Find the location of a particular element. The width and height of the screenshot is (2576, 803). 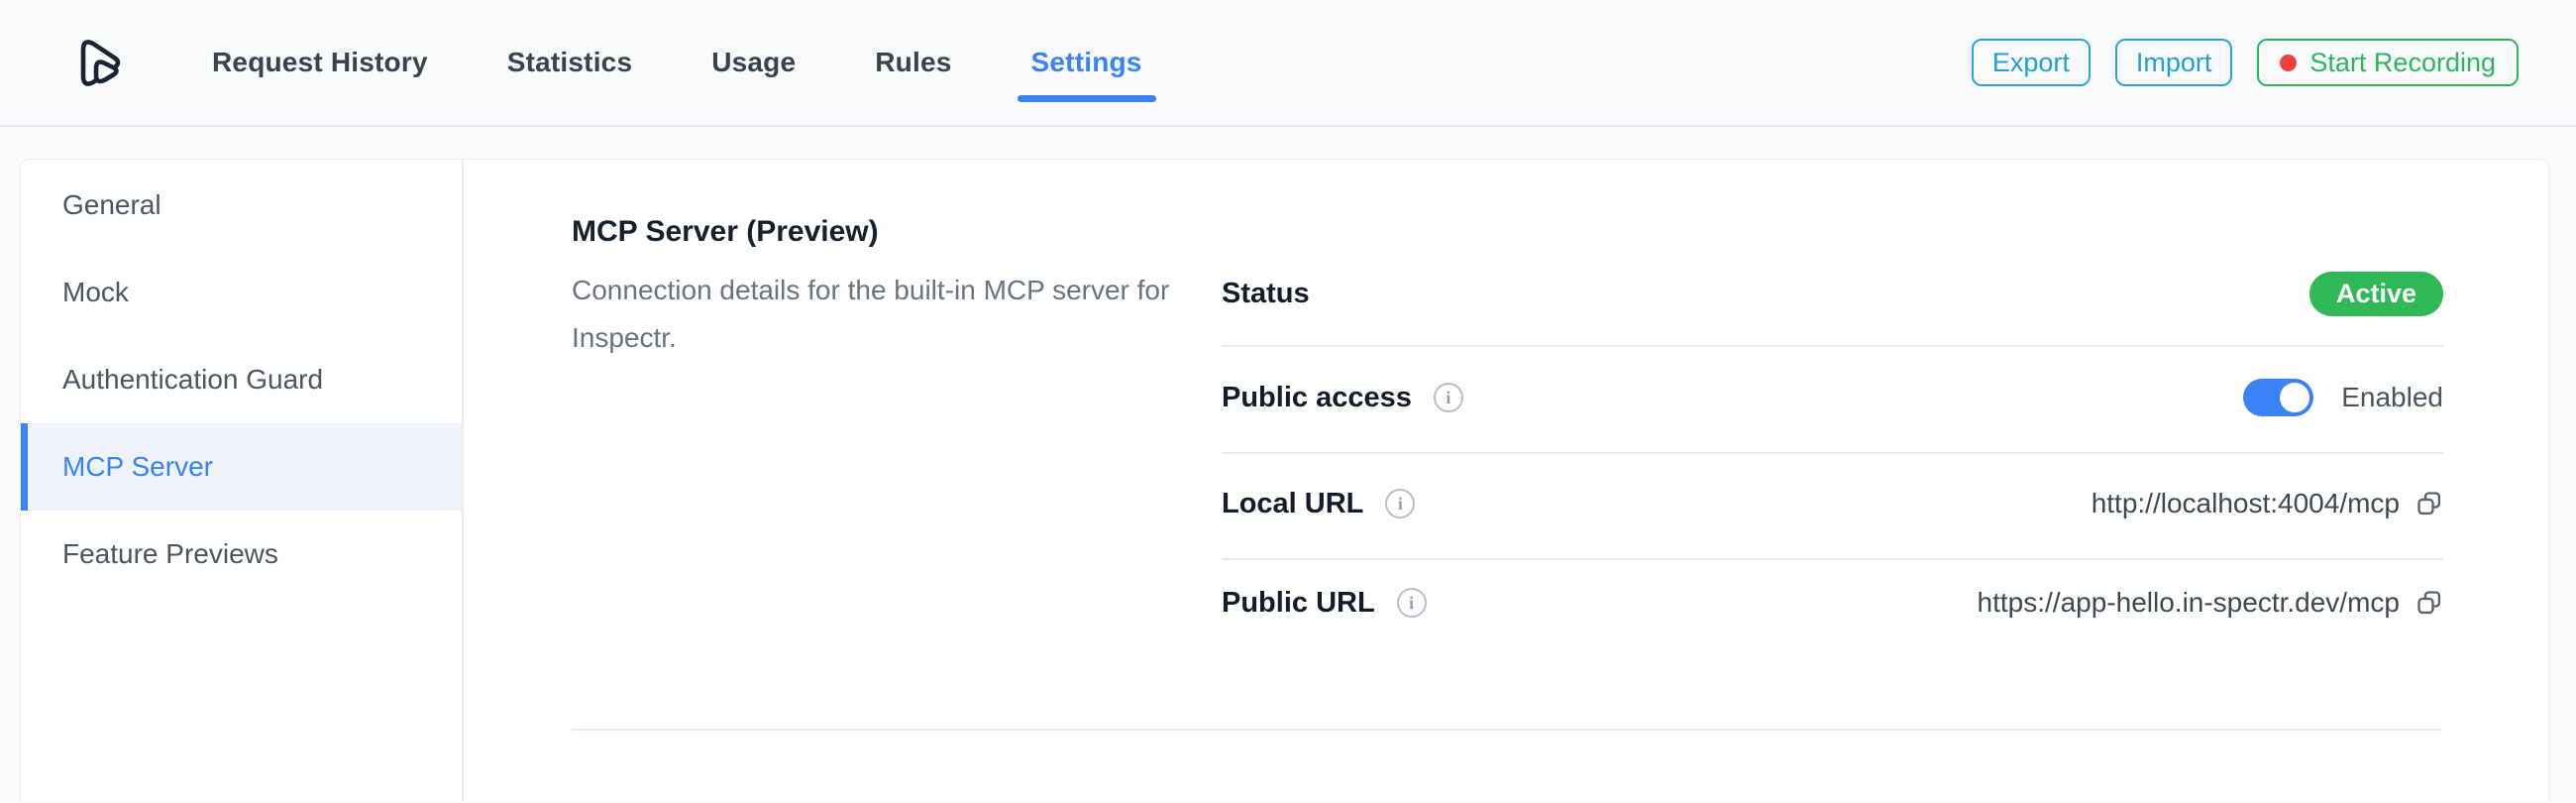

tab-rules: Rules is located at coordinates (913, 62).